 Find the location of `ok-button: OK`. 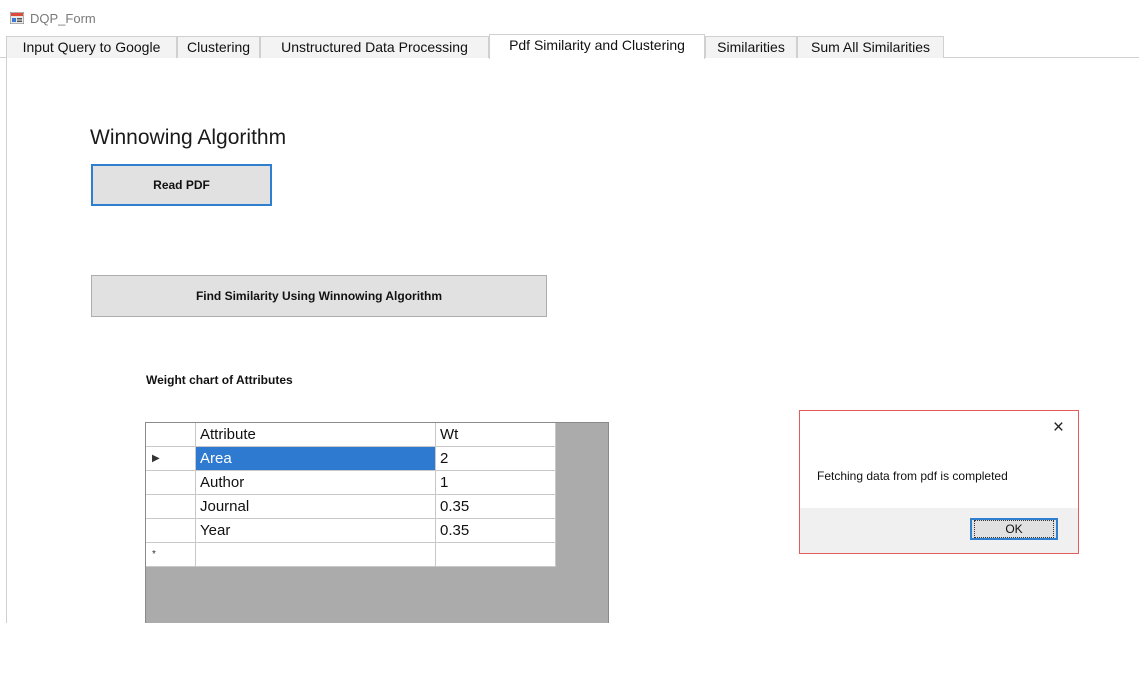

ok-button: OK is located at coordinates (1014, 529).